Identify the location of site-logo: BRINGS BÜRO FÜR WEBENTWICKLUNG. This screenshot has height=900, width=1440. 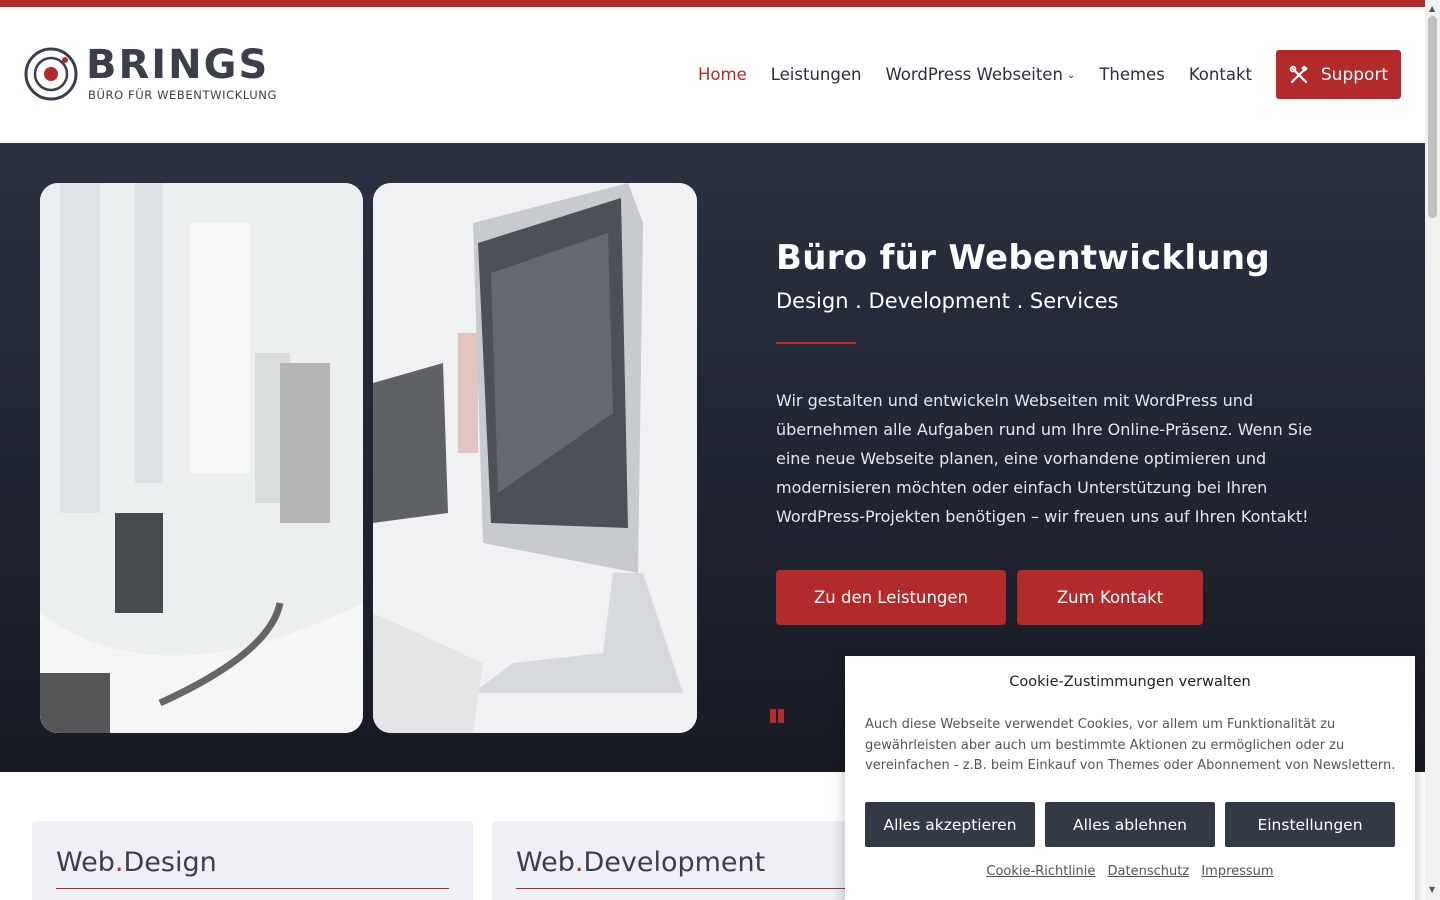
(149, 73).